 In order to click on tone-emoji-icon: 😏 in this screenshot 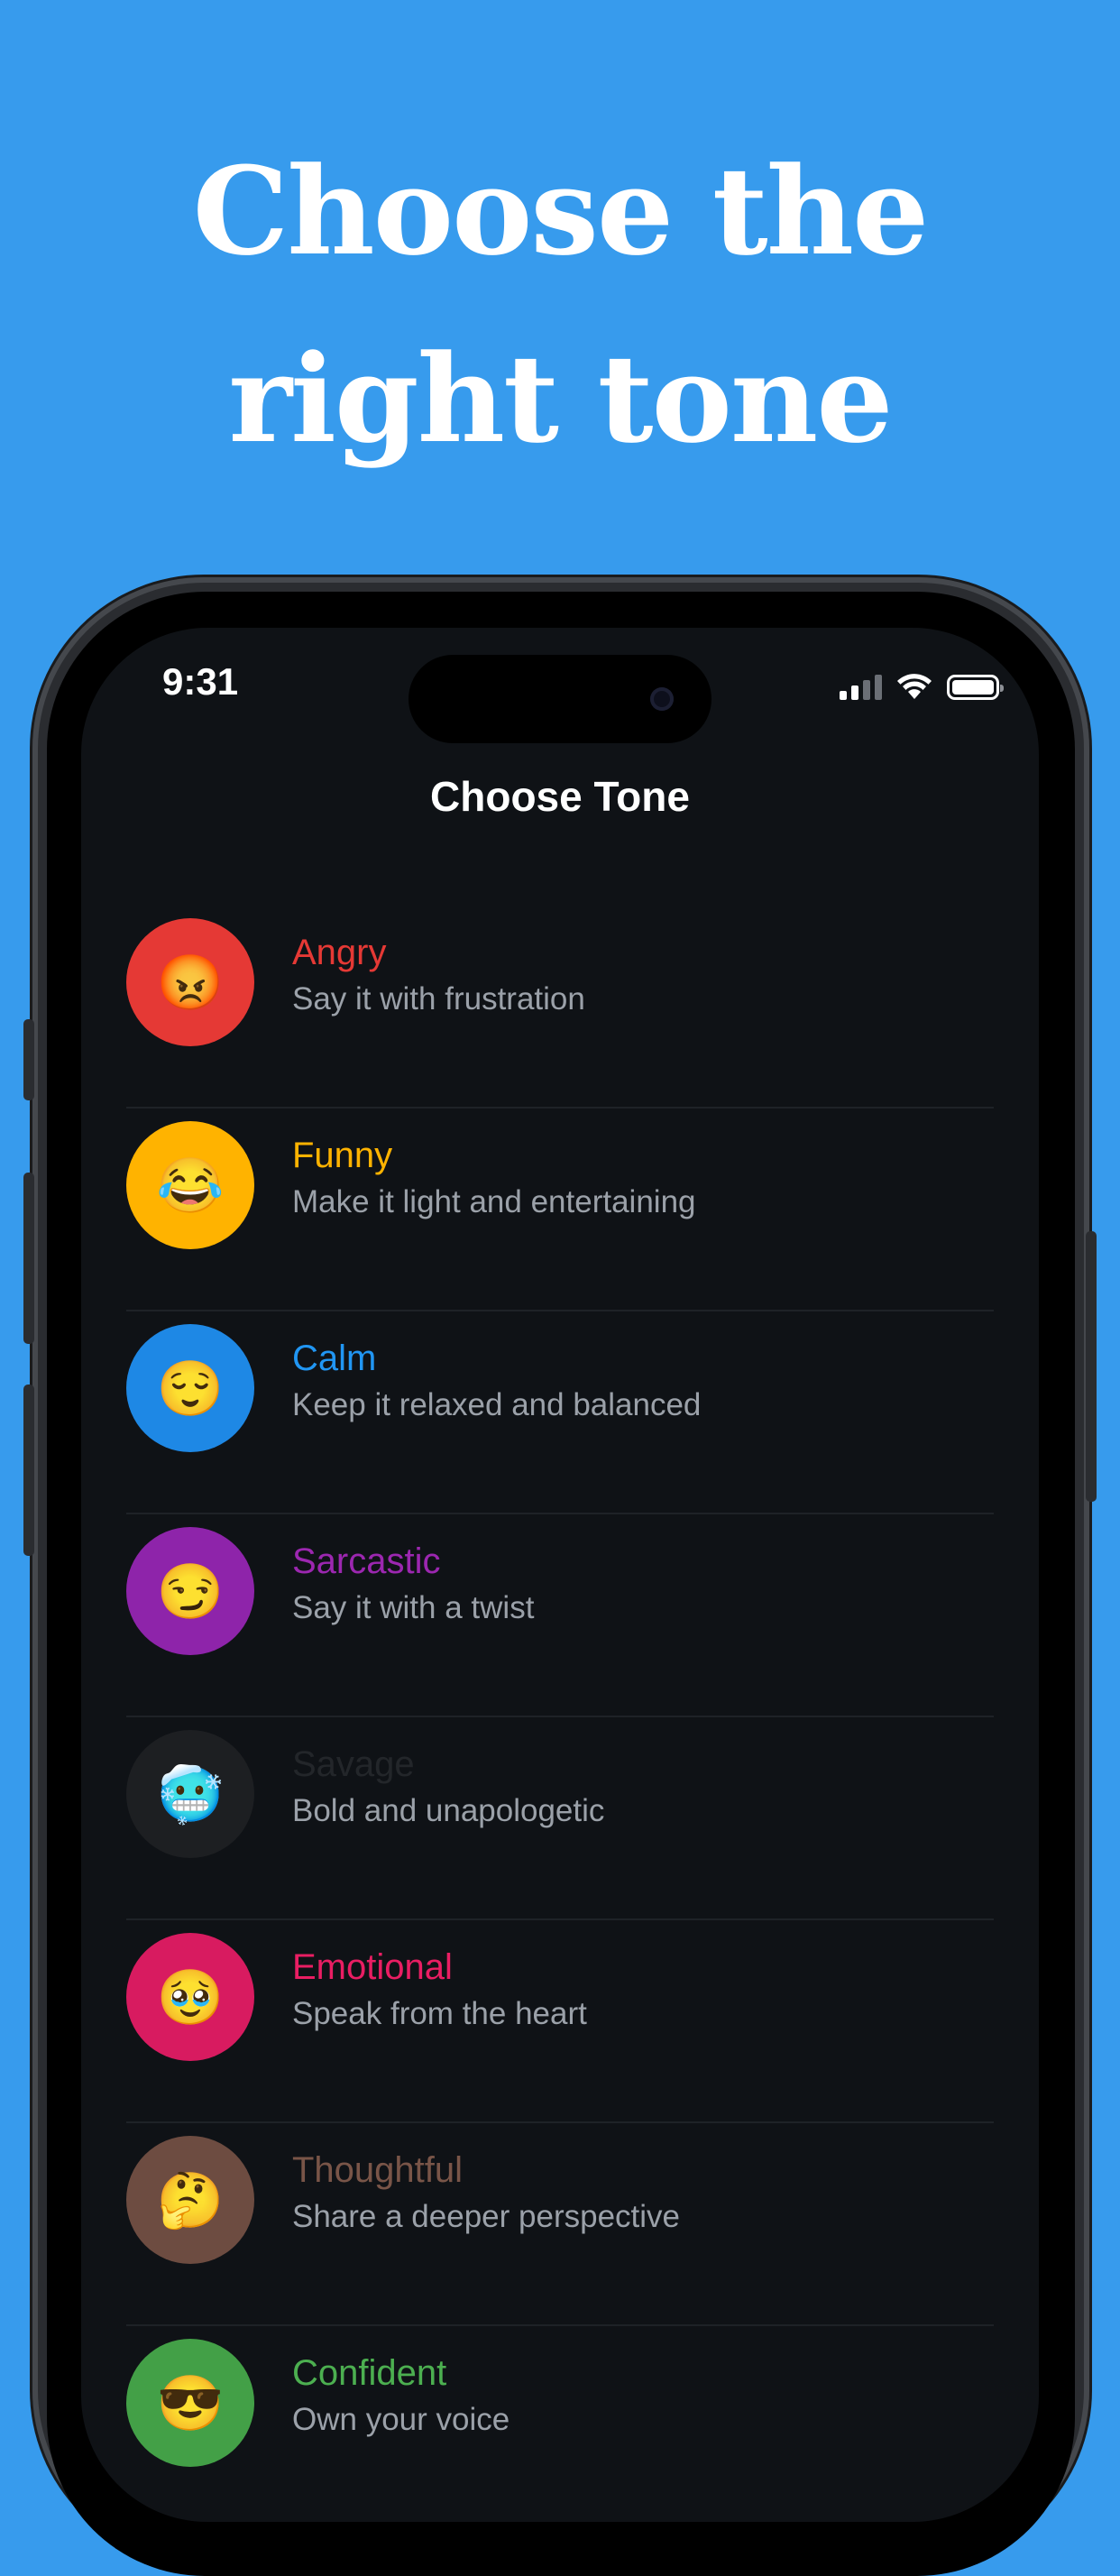, I will do `click(190, 1591)`.